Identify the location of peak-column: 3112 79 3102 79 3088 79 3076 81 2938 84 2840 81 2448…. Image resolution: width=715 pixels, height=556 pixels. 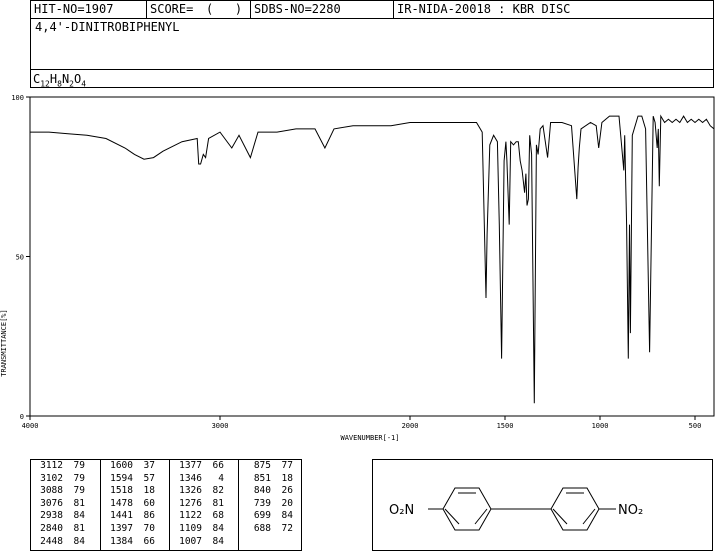
(65, 505).